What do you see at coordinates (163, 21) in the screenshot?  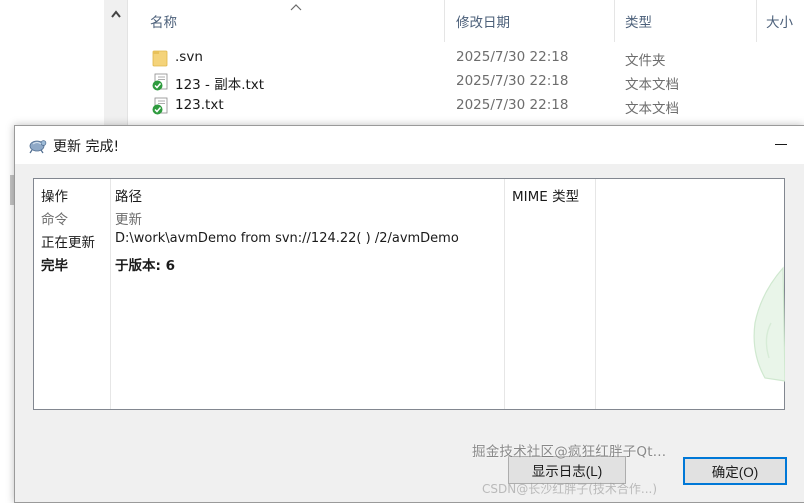 I see `column-header-name: 名称` at bounding box center [163, 21].